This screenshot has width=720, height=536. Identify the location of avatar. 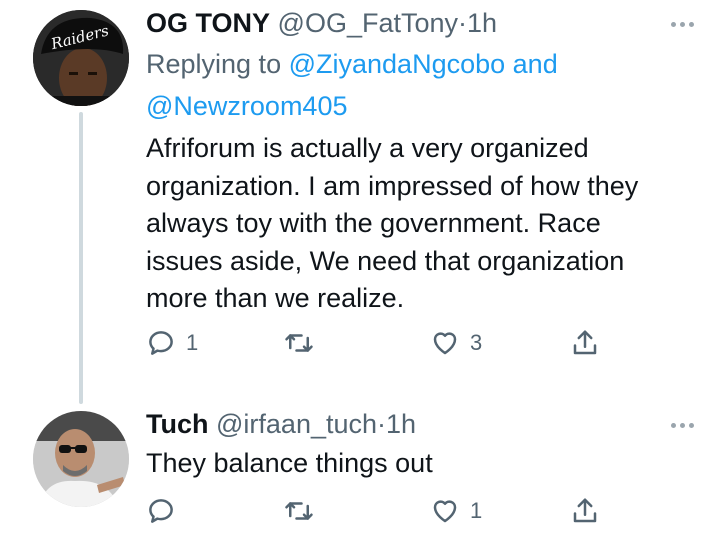
(81, 459).